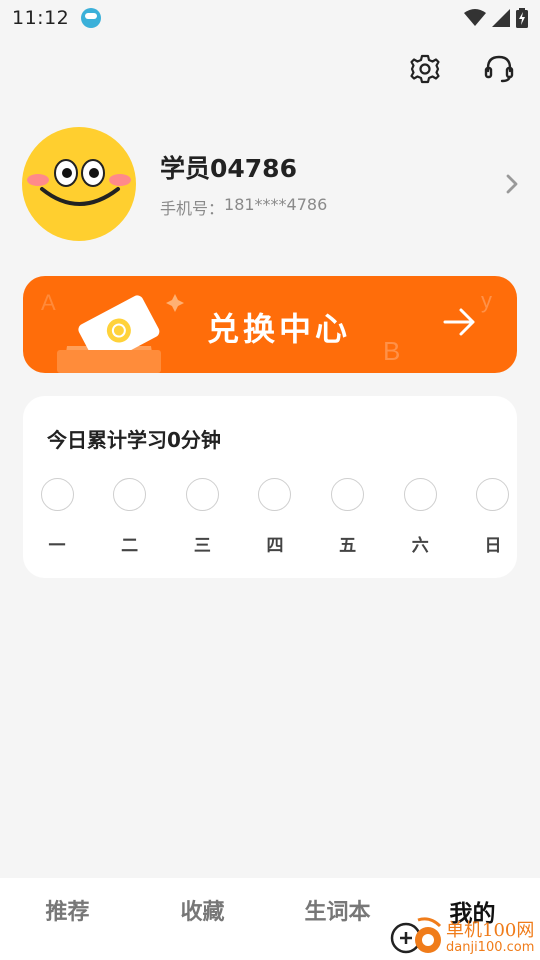  Describe the element at coordinates (459, 322) in the screenshot. I see `arrow-right-icon` at that location.